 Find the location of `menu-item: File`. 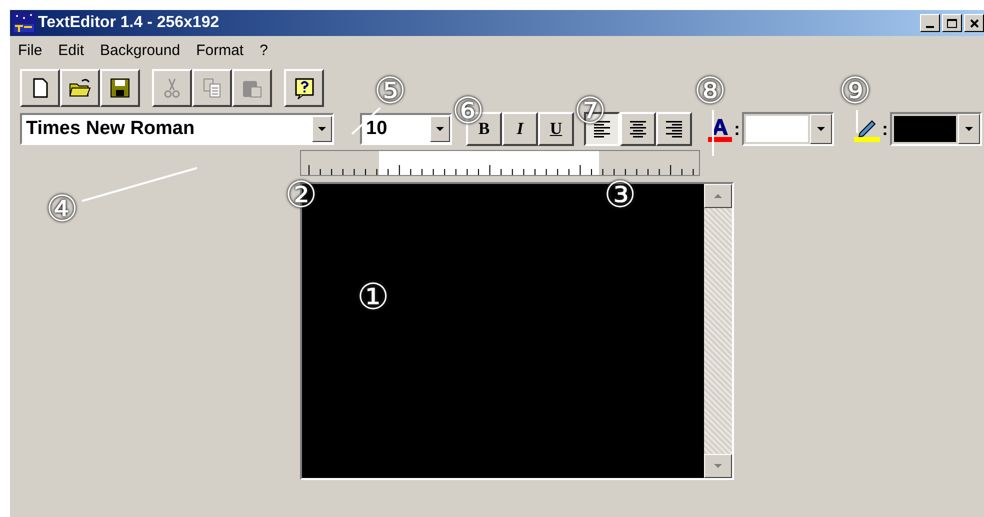

menu-item: File is located at coordinates (30, 51).